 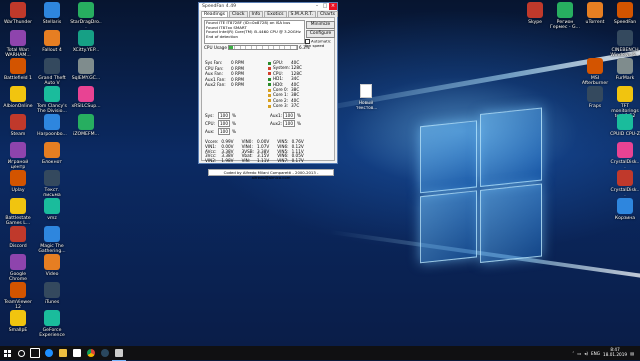 I want to click on desktop-icon: CPUID CPU-Z, so click(x=625, y=125).